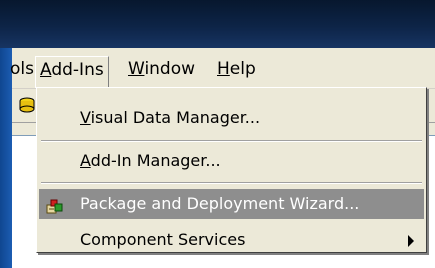 This screenshot has width=435, height=268. Describe the element at coordinates (77, 70) in the screenshot. I see `menu-add-ins-label: dd-Ins` at that location.